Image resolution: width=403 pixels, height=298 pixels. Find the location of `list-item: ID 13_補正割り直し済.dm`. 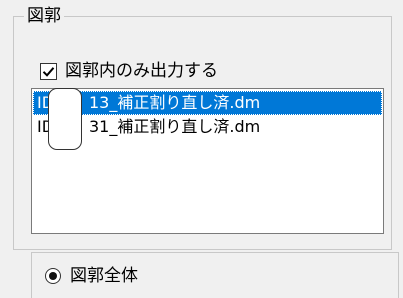

list-item: ID 13_補正割り直し済.dm is located at coordinates (207, 103).